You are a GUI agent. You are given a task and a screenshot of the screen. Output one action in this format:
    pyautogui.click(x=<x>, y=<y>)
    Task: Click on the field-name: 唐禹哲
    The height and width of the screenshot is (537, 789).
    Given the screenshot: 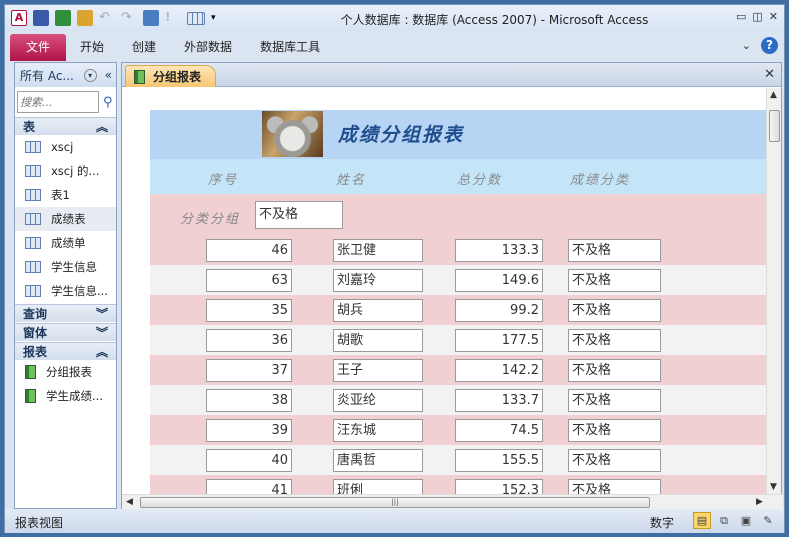 What is the action you would take?
    pyautogui.click(x=378, y=460)
    